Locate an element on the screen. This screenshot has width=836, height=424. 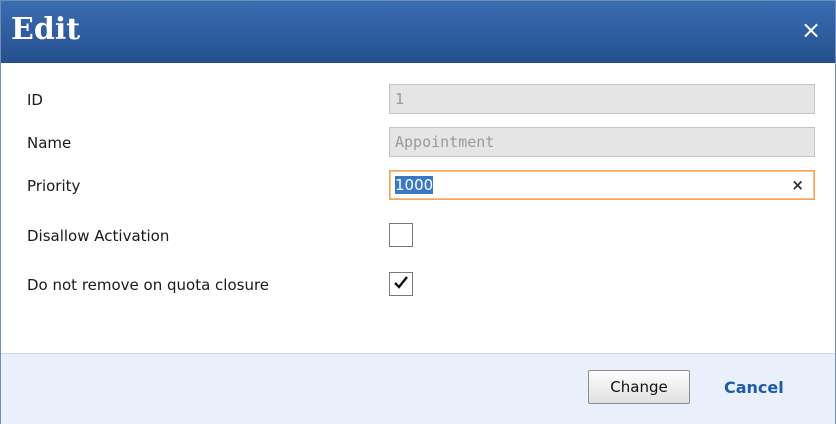
quota-closure-label: Do not remove on quota closure is located at coordinates (148, 285).